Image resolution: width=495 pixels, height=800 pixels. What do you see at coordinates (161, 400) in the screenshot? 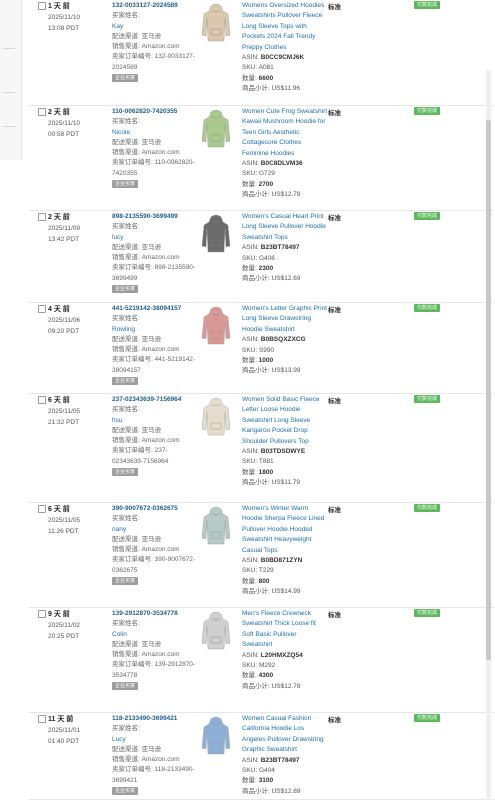
I see `order-id-link: 237-02343639-7156964` at bounding box center [161, 400].